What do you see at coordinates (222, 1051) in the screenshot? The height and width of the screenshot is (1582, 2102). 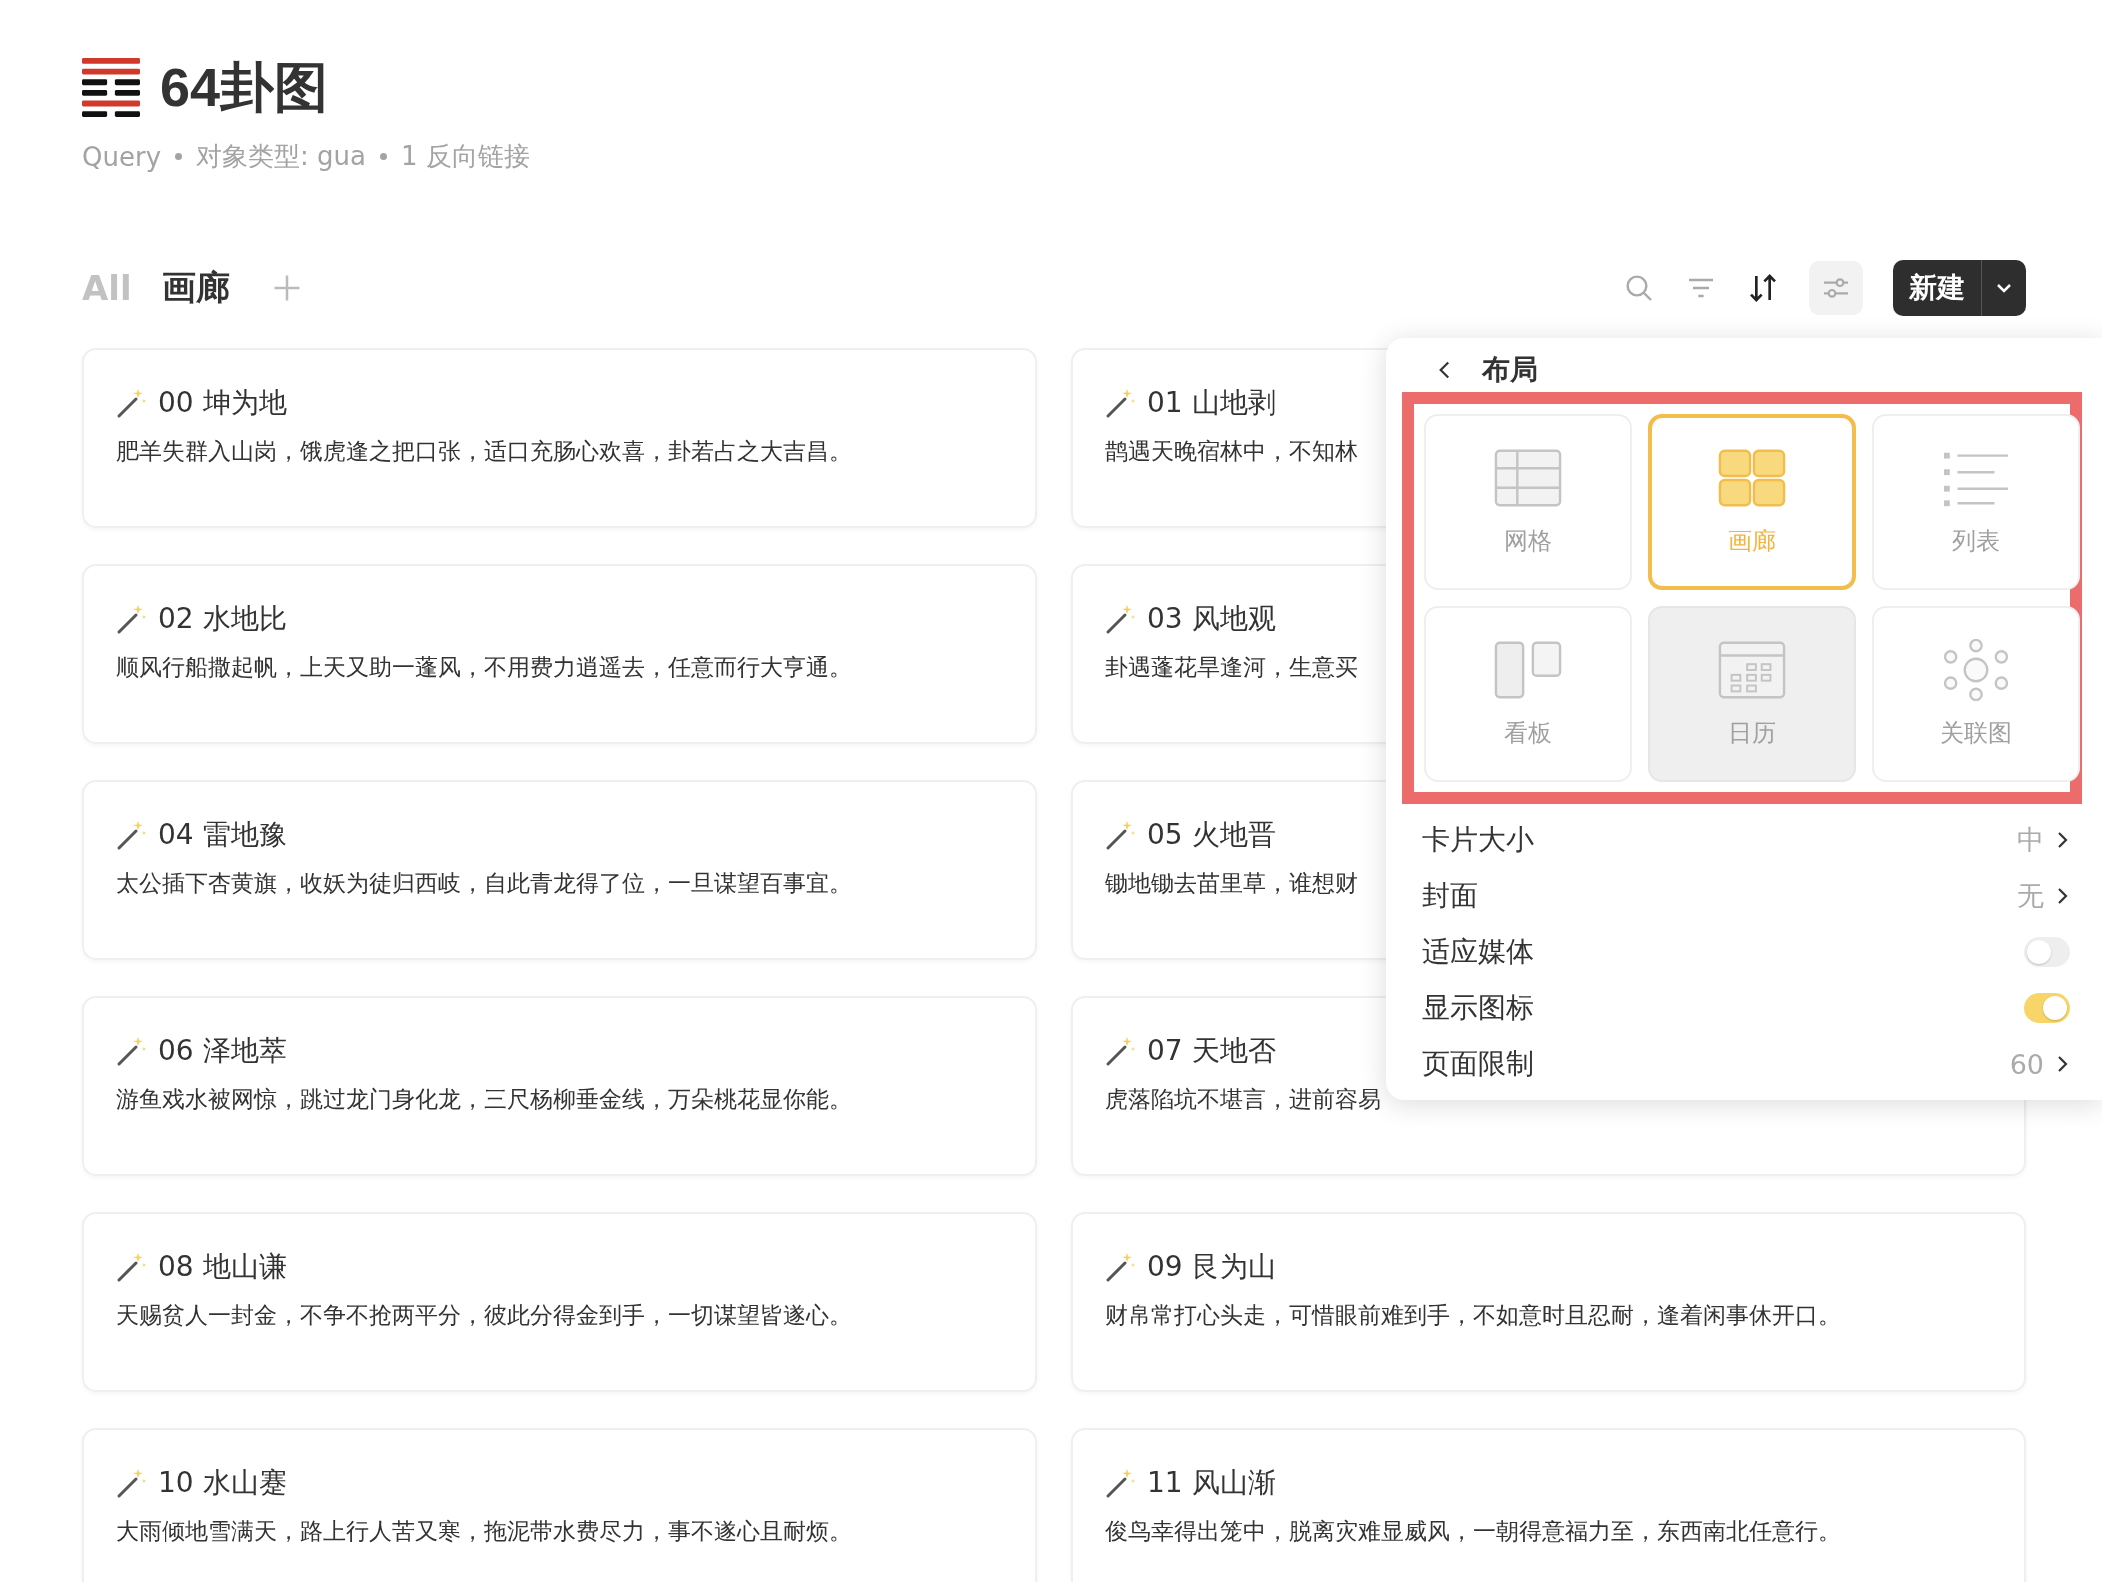 I see `card-title: 06 泽地萃` at bounding box center [222, 1051].